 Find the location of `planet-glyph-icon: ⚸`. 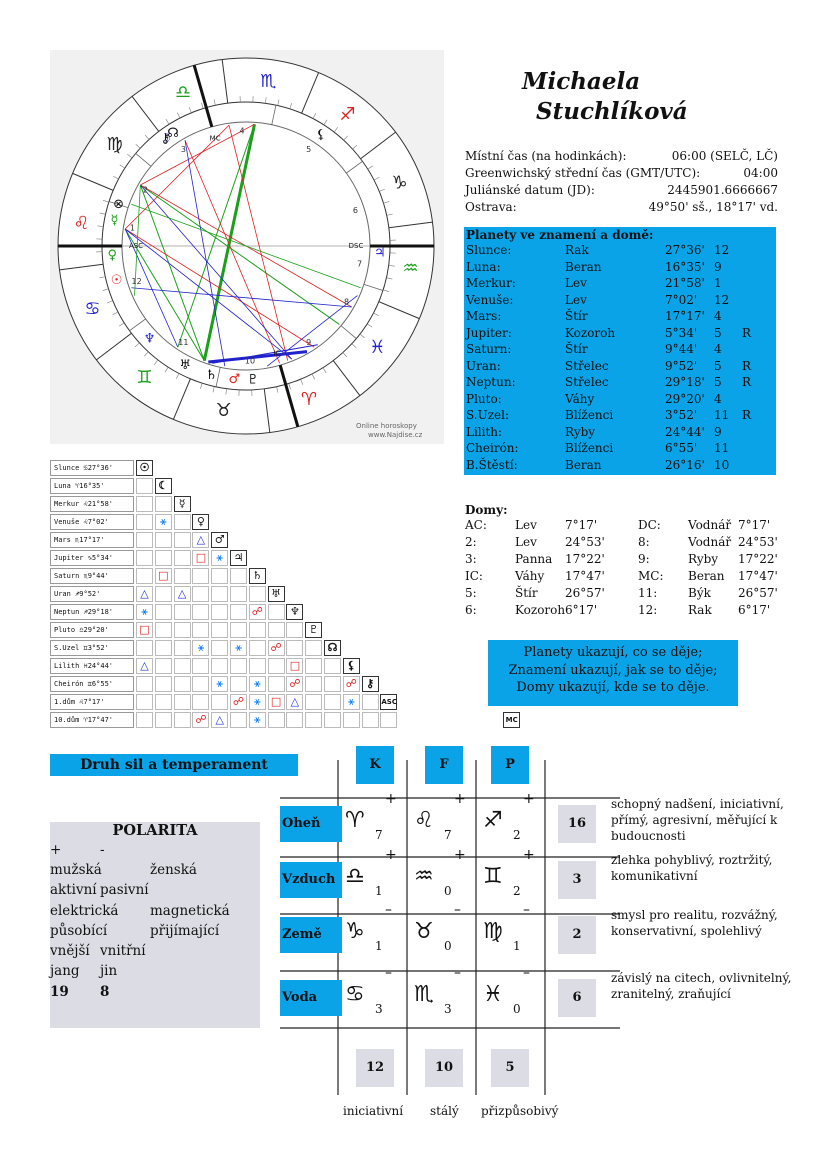

planet-glyph-icon: ⚸ is located at coordinates (321, 134).